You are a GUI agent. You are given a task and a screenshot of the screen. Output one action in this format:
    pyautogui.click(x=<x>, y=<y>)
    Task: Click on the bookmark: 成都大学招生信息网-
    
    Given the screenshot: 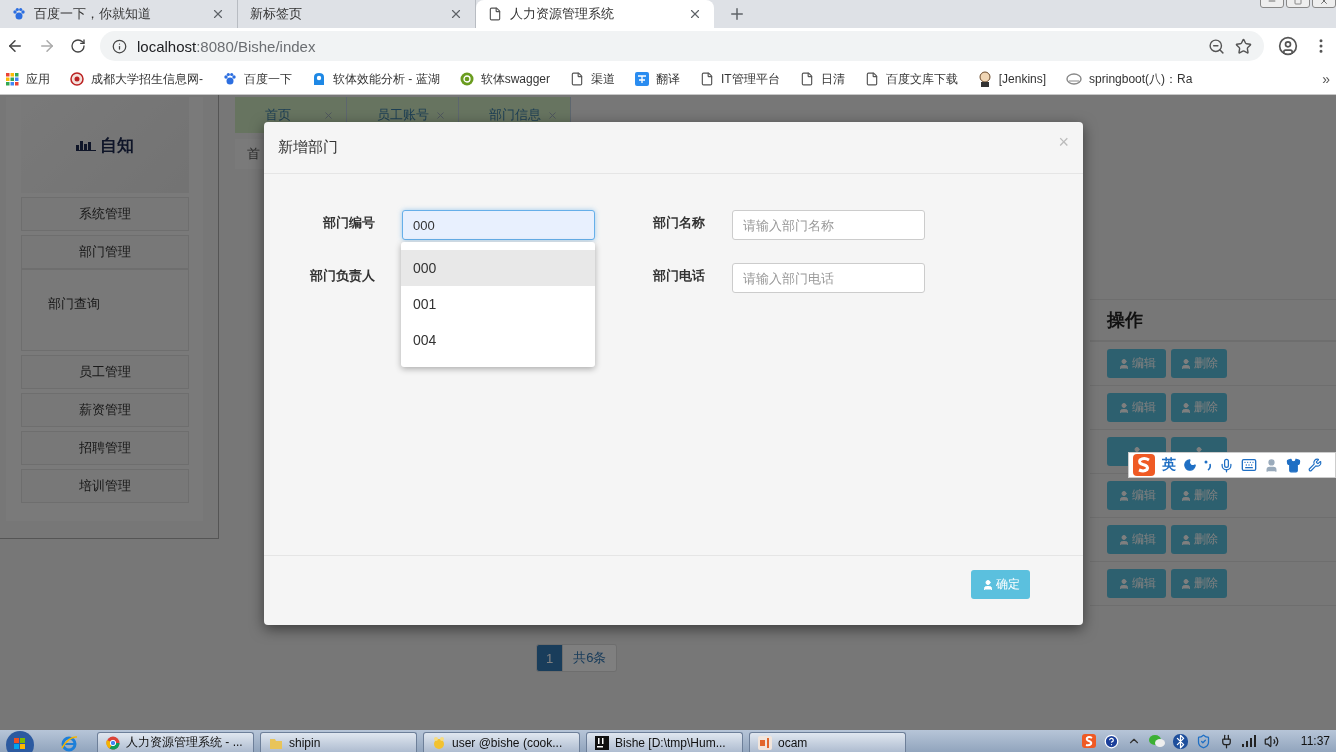 What is the action you would take?
    pyautogui.click(x=136, y=79)
    